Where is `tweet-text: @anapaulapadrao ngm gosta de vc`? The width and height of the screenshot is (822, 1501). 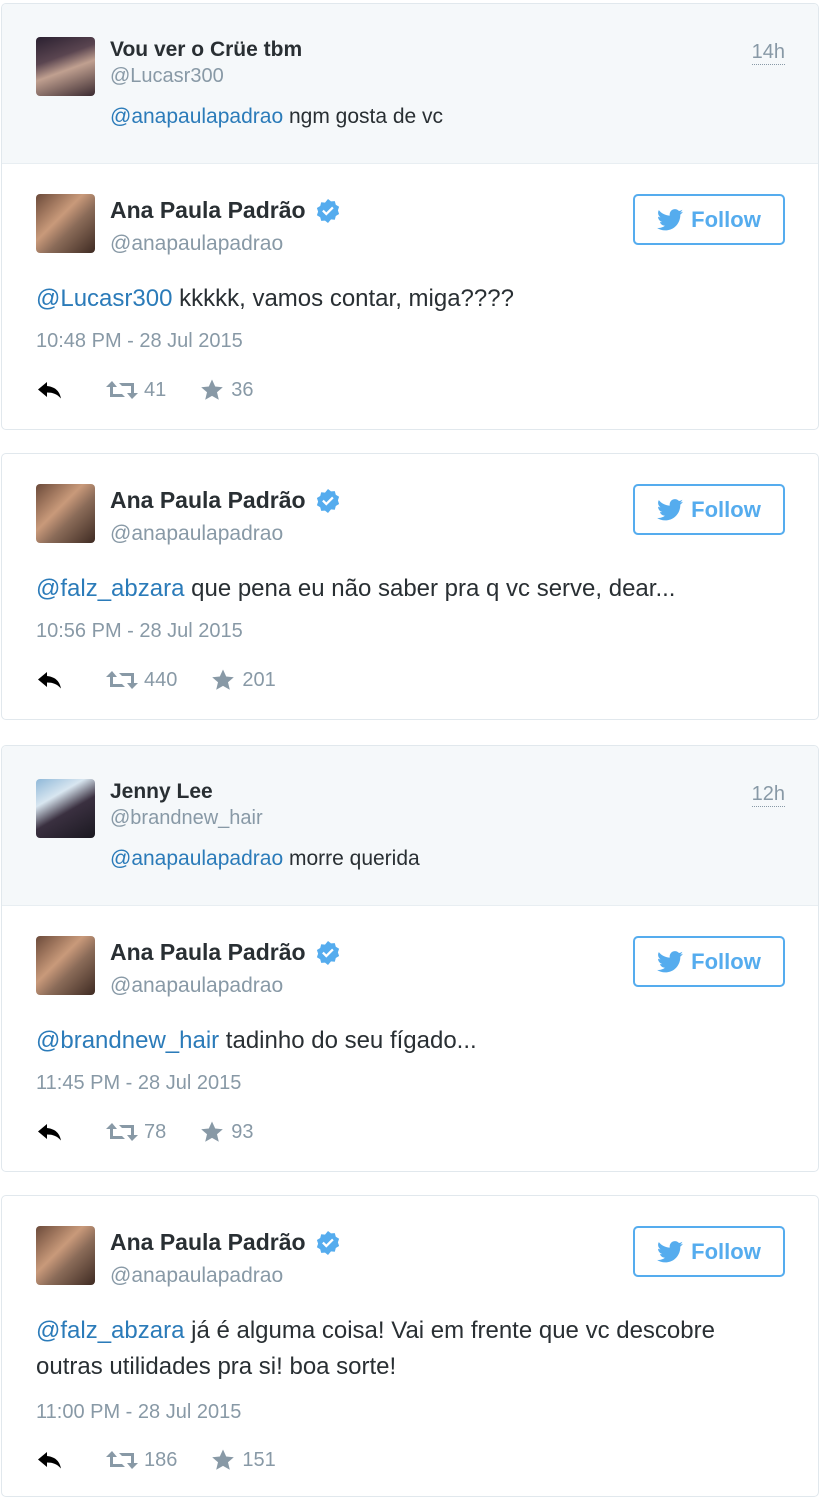 tweet-text: @anapaulapadrao ngm gosta de vc is located at coordinates (276, 117).